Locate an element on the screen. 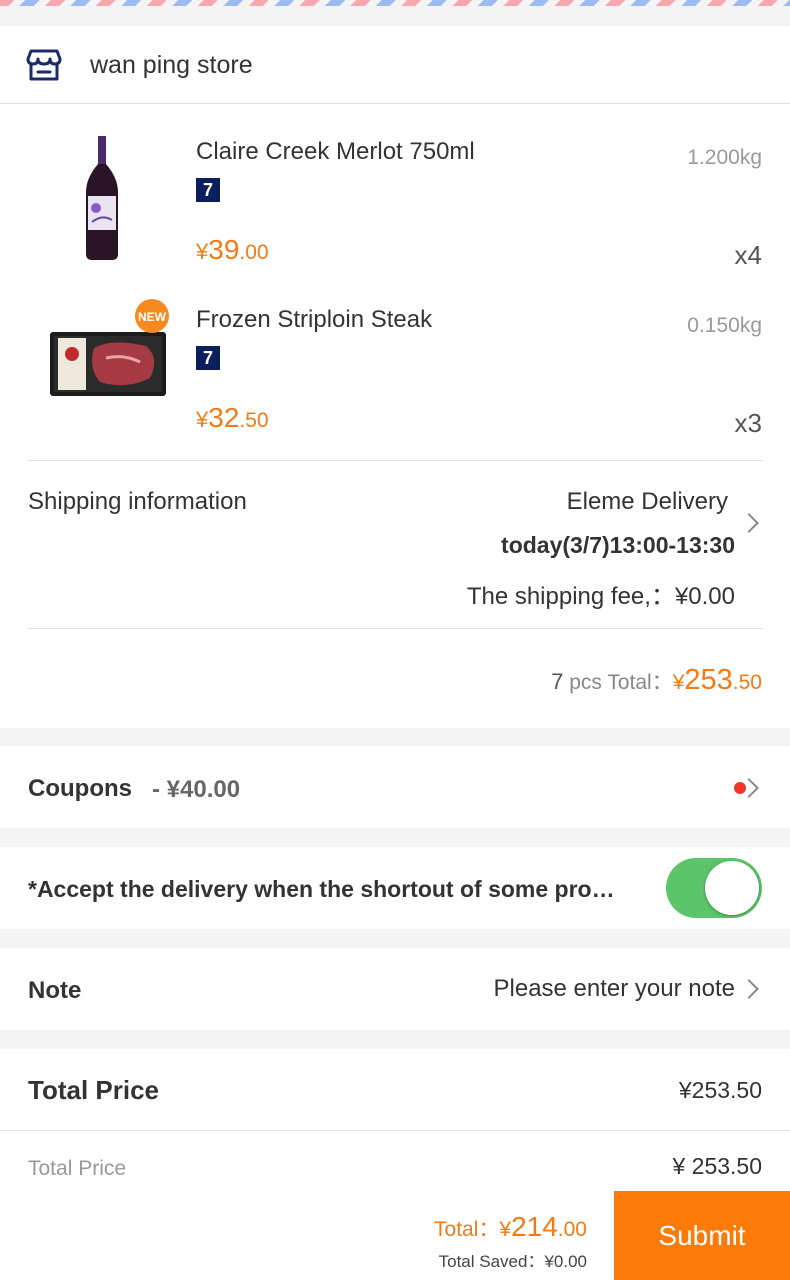  wine-bottle-image is located at coordinates (102, 198).